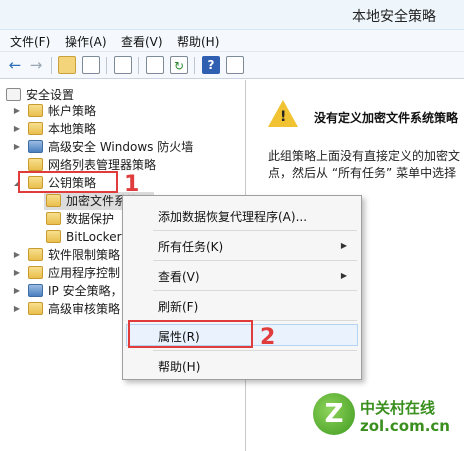 This screenshot has width=464, height=451. Describe the element at coordinates (179, 366) in the screenshot. I see `context-help: 帮助(H)` at that location.